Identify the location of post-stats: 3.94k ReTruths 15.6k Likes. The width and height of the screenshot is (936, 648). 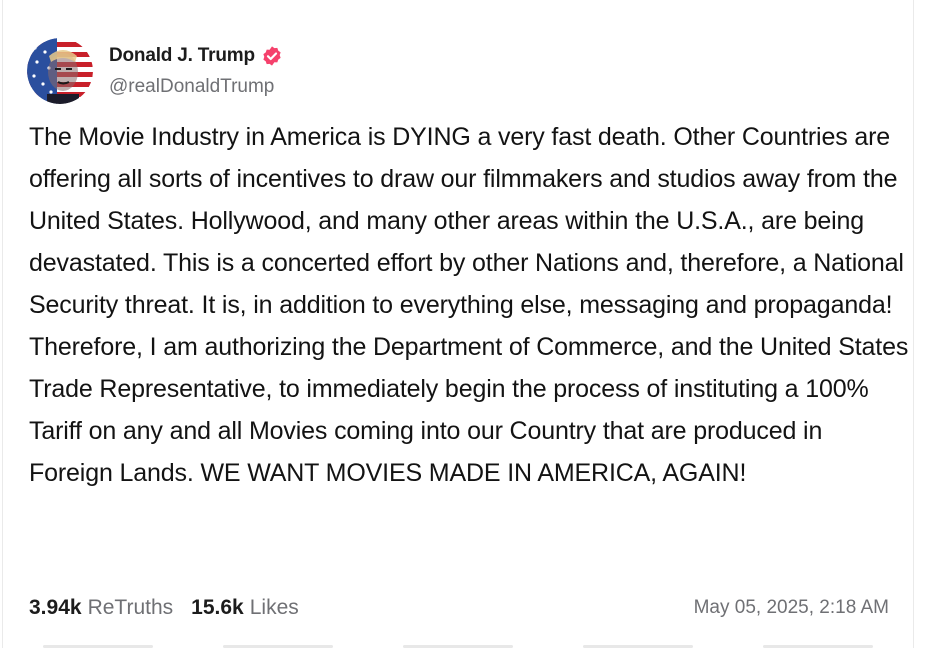
(173, 608).